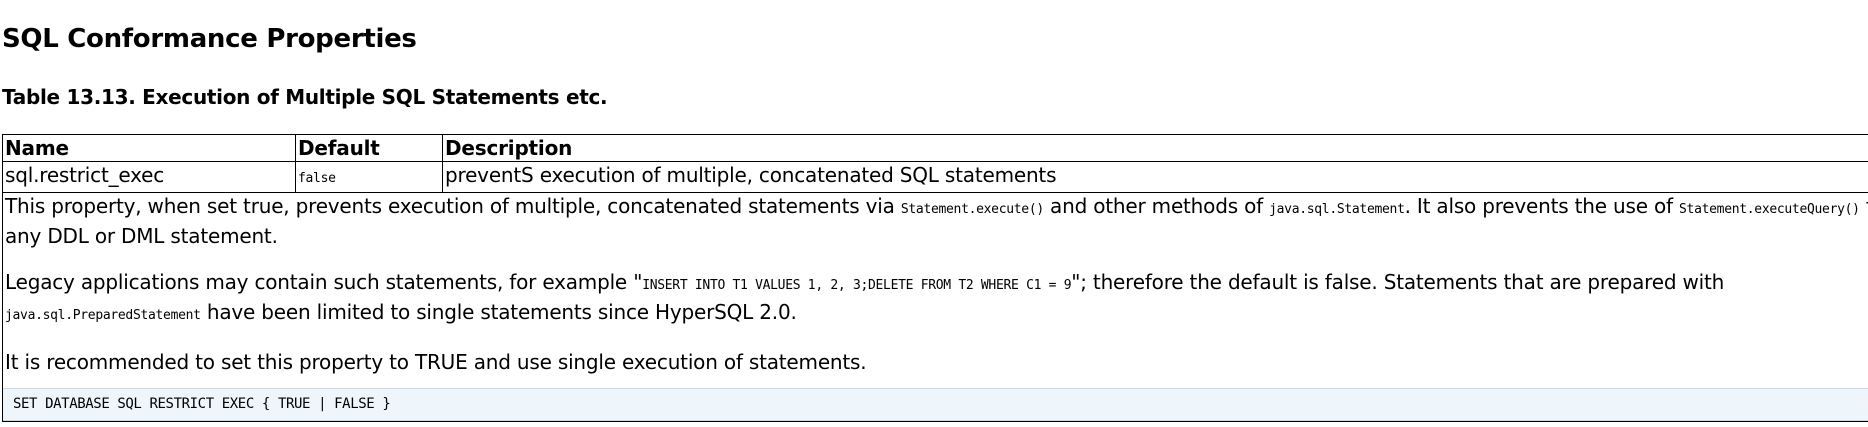 The image size is (1868, 427). What do you see at coordinates (369, 148) in the screenshot?
I see `header-default: Default` at bounding box center [369, 148].